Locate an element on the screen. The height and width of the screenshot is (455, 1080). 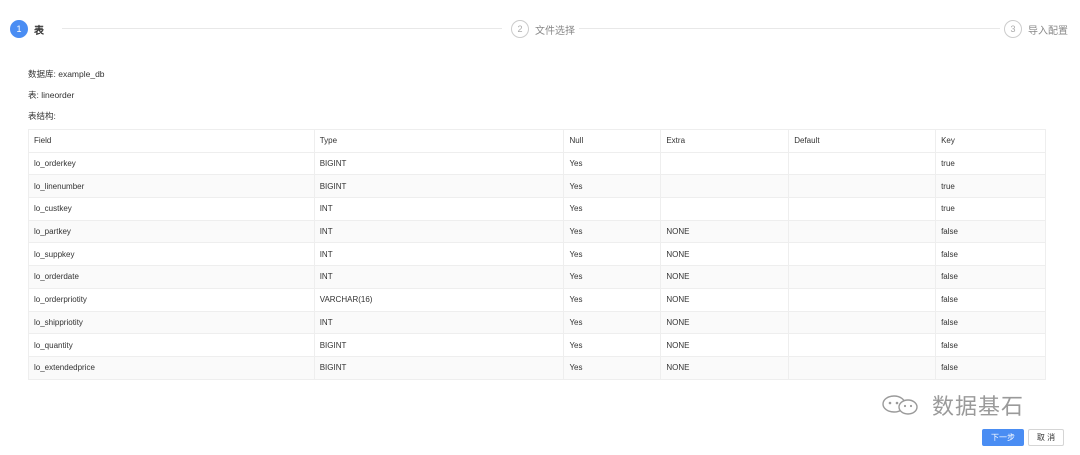
next-step-button: 下一步 is located at coordinates (1003, 437).